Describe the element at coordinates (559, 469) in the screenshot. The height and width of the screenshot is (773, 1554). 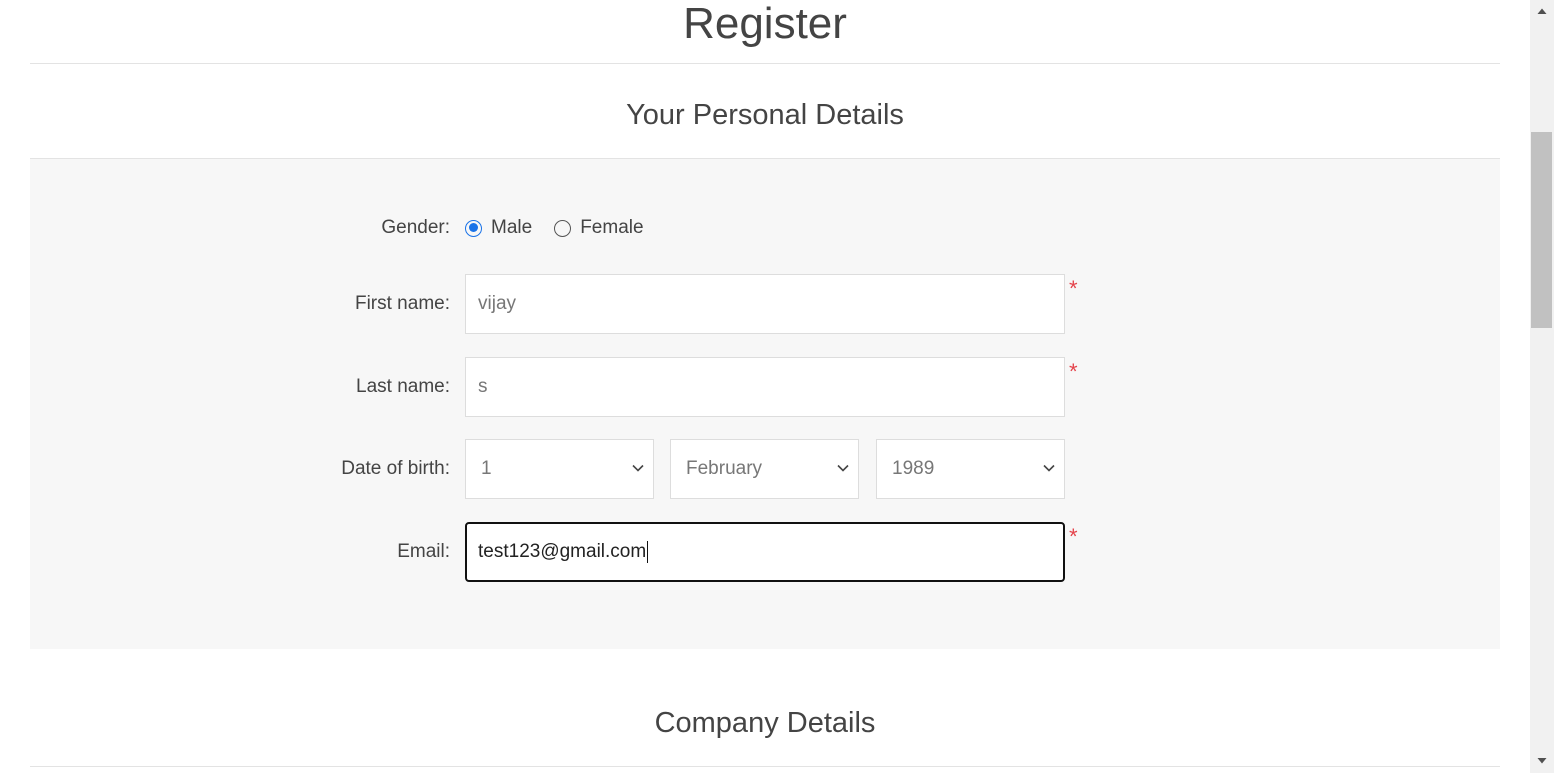
I see `dob-day-select: 1` at that location.